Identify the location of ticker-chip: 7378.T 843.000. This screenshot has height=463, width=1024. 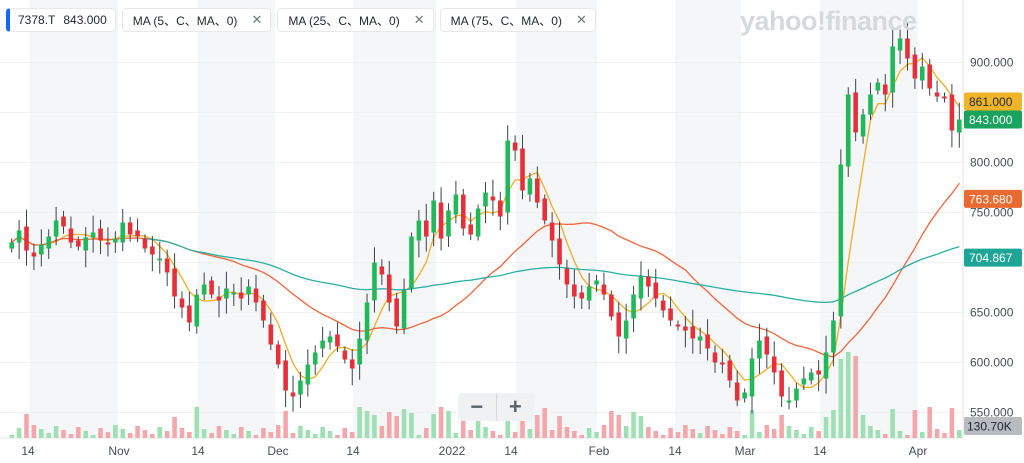
(61, 20).